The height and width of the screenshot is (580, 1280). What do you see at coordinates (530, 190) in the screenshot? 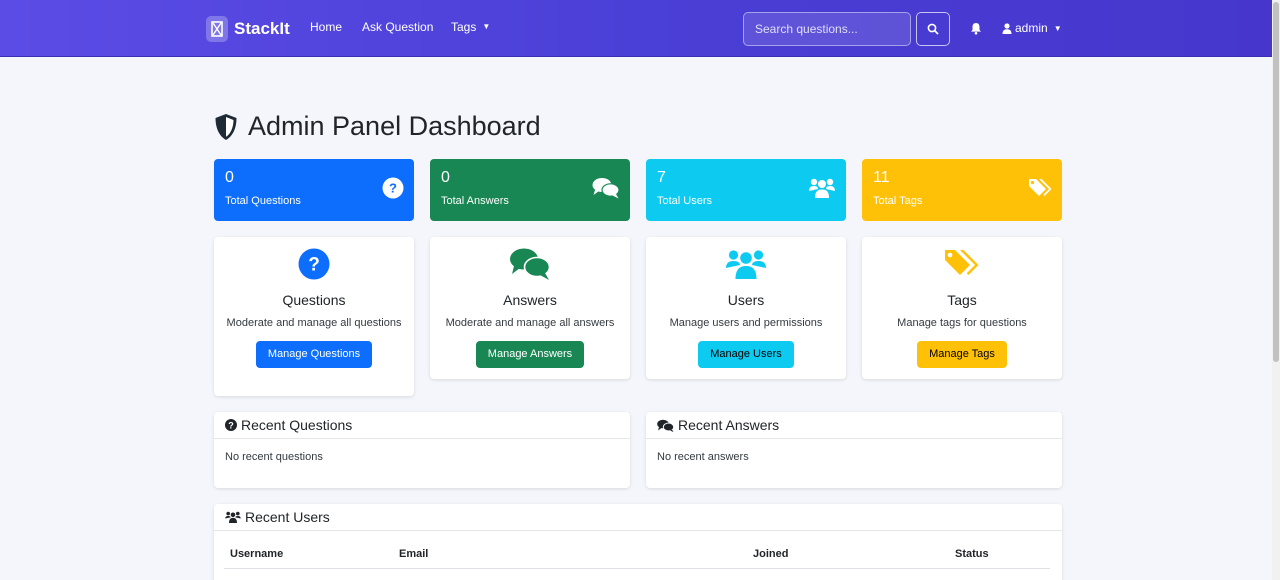
I see `stat-card-answers: 0 Total Answers` at bounding box center [530, 190].